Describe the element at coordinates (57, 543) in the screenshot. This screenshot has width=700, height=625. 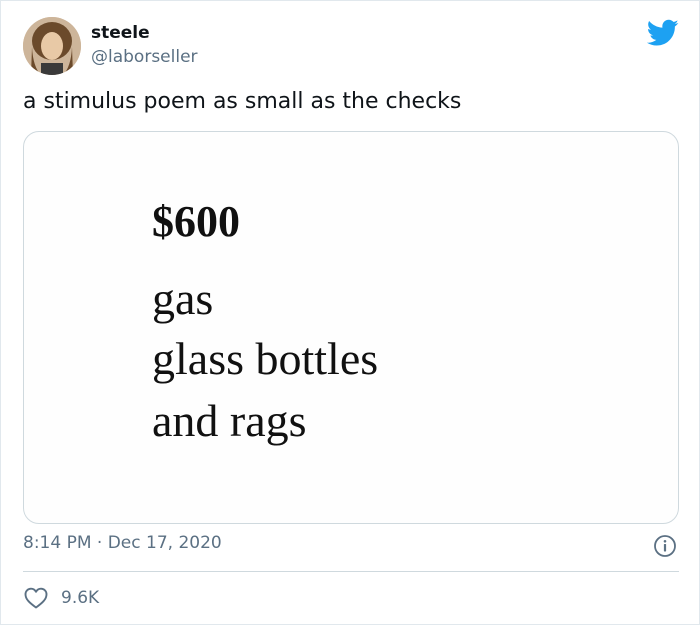
I see `tweet-time: 8:14 PM` at that location.